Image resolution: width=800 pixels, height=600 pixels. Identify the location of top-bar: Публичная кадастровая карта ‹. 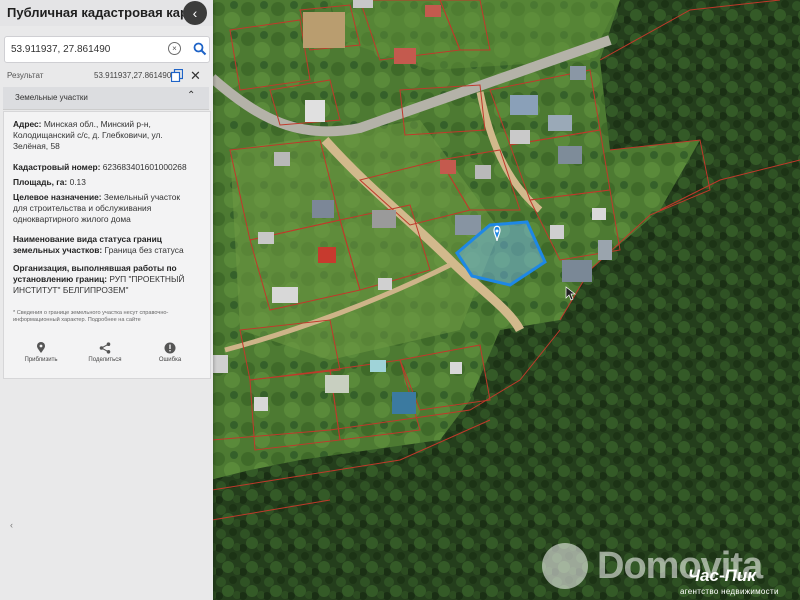
(106, 13).